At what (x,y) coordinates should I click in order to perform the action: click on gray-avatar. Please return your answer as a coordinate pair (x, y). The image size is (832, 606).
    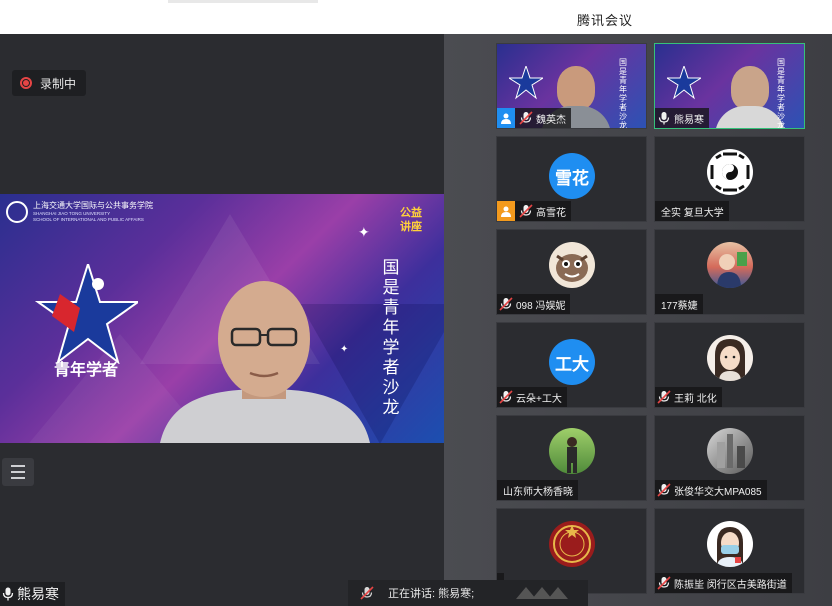
    Looking at the image, I should click on (730, 451).